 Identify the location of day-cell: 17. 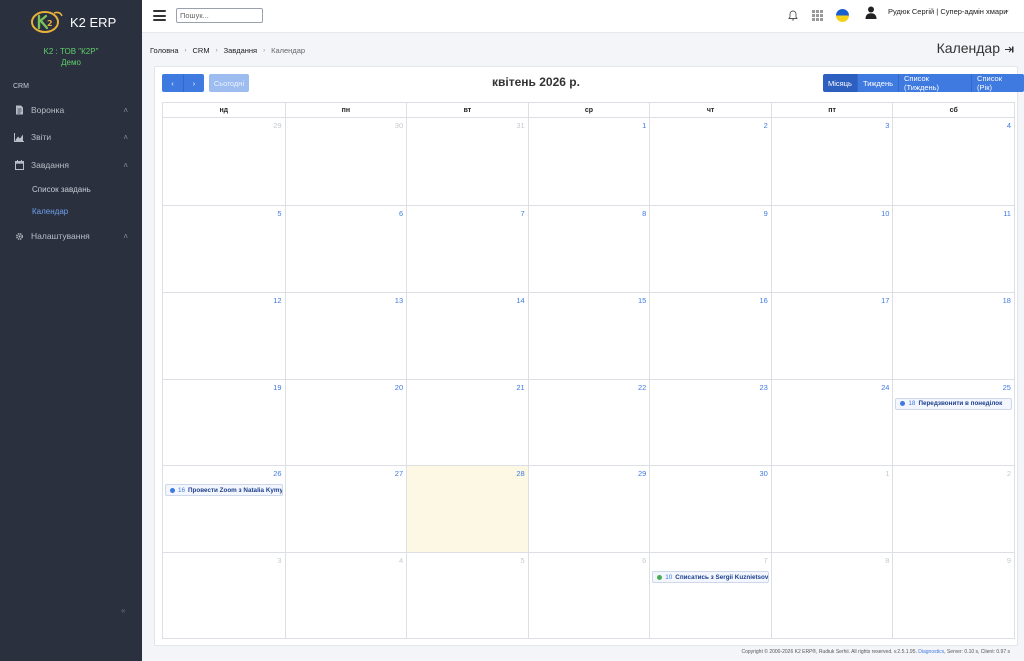
(831, 335).